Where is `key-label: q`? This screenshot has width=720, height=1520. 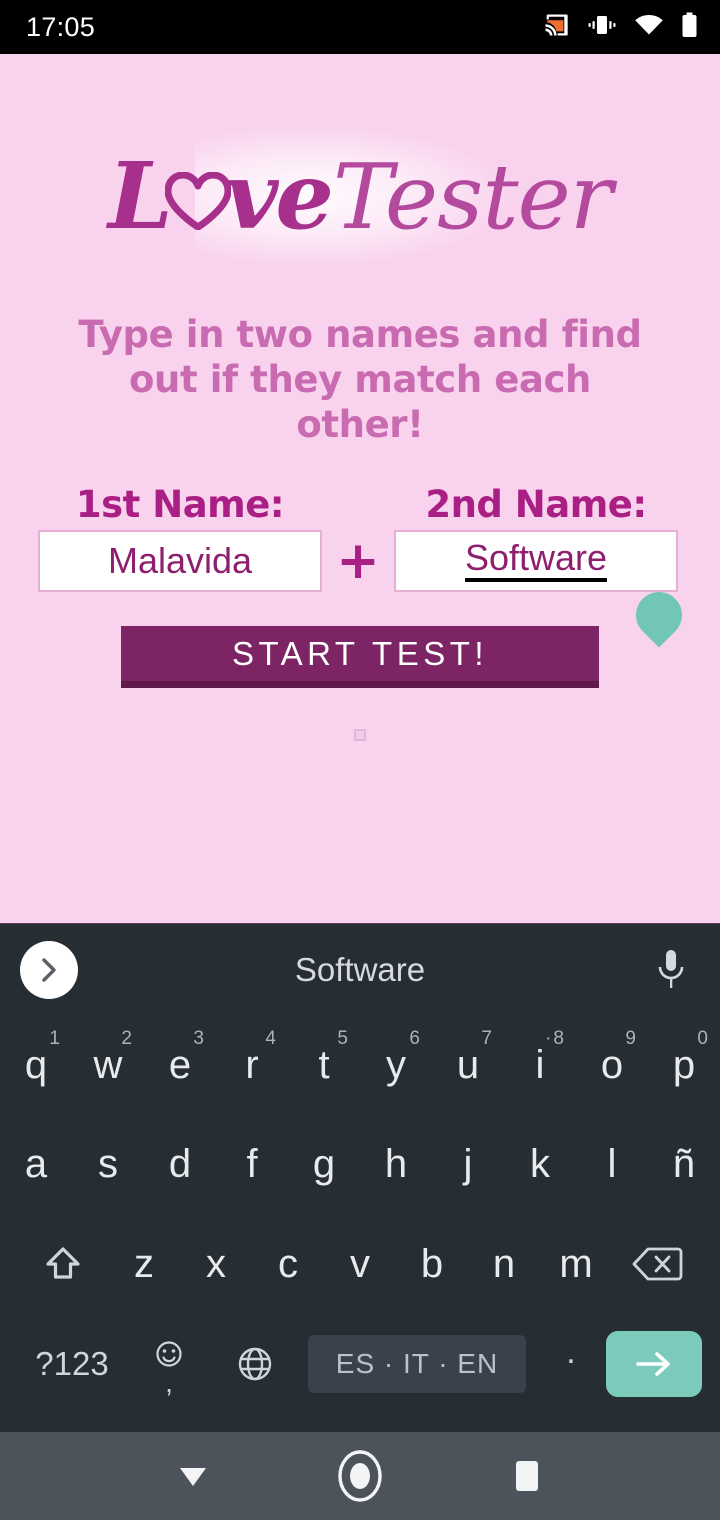 key-label: q is located at coordinates (36, 1064).